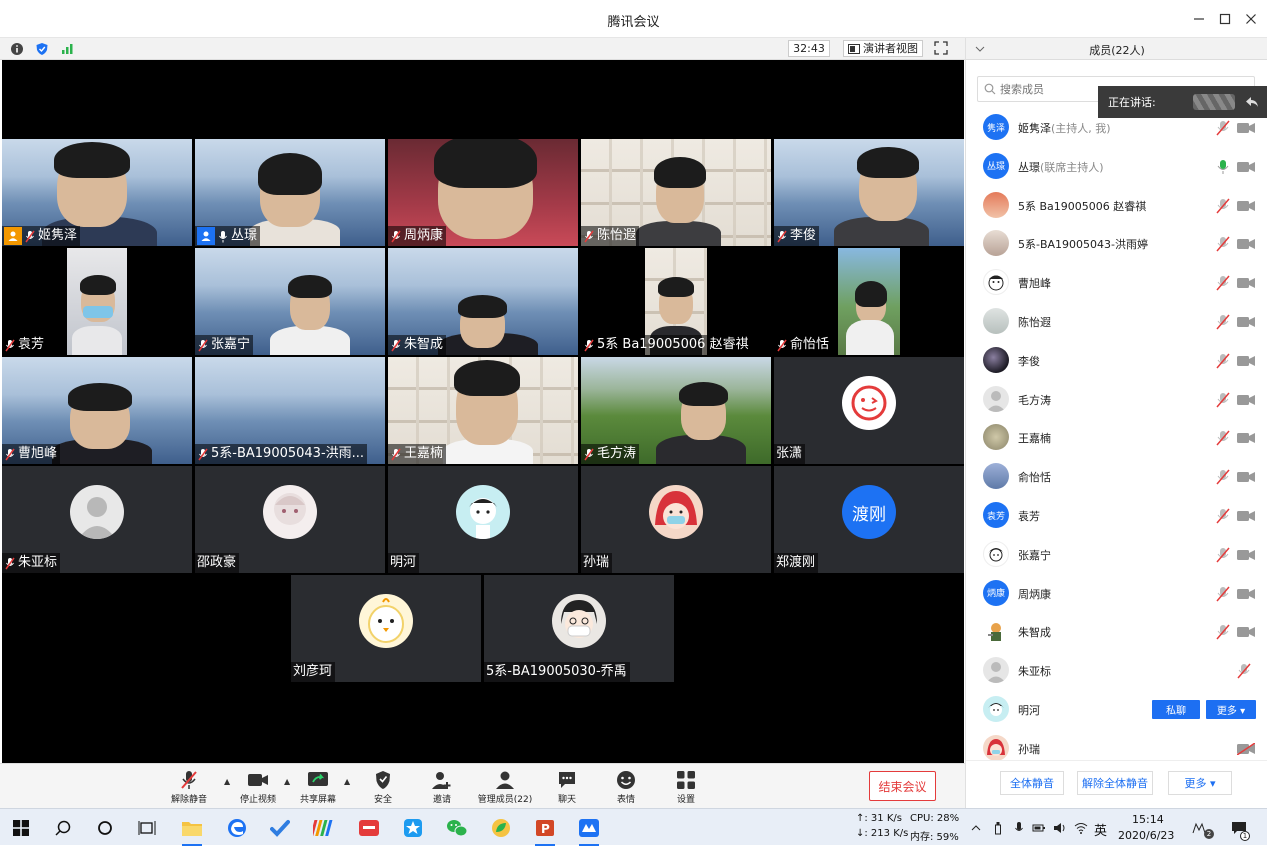 This screenshot has width=1267, height=846. I want to click on member-row: 5系 Ba19005006 赵睿祺, so click(1116, 206).